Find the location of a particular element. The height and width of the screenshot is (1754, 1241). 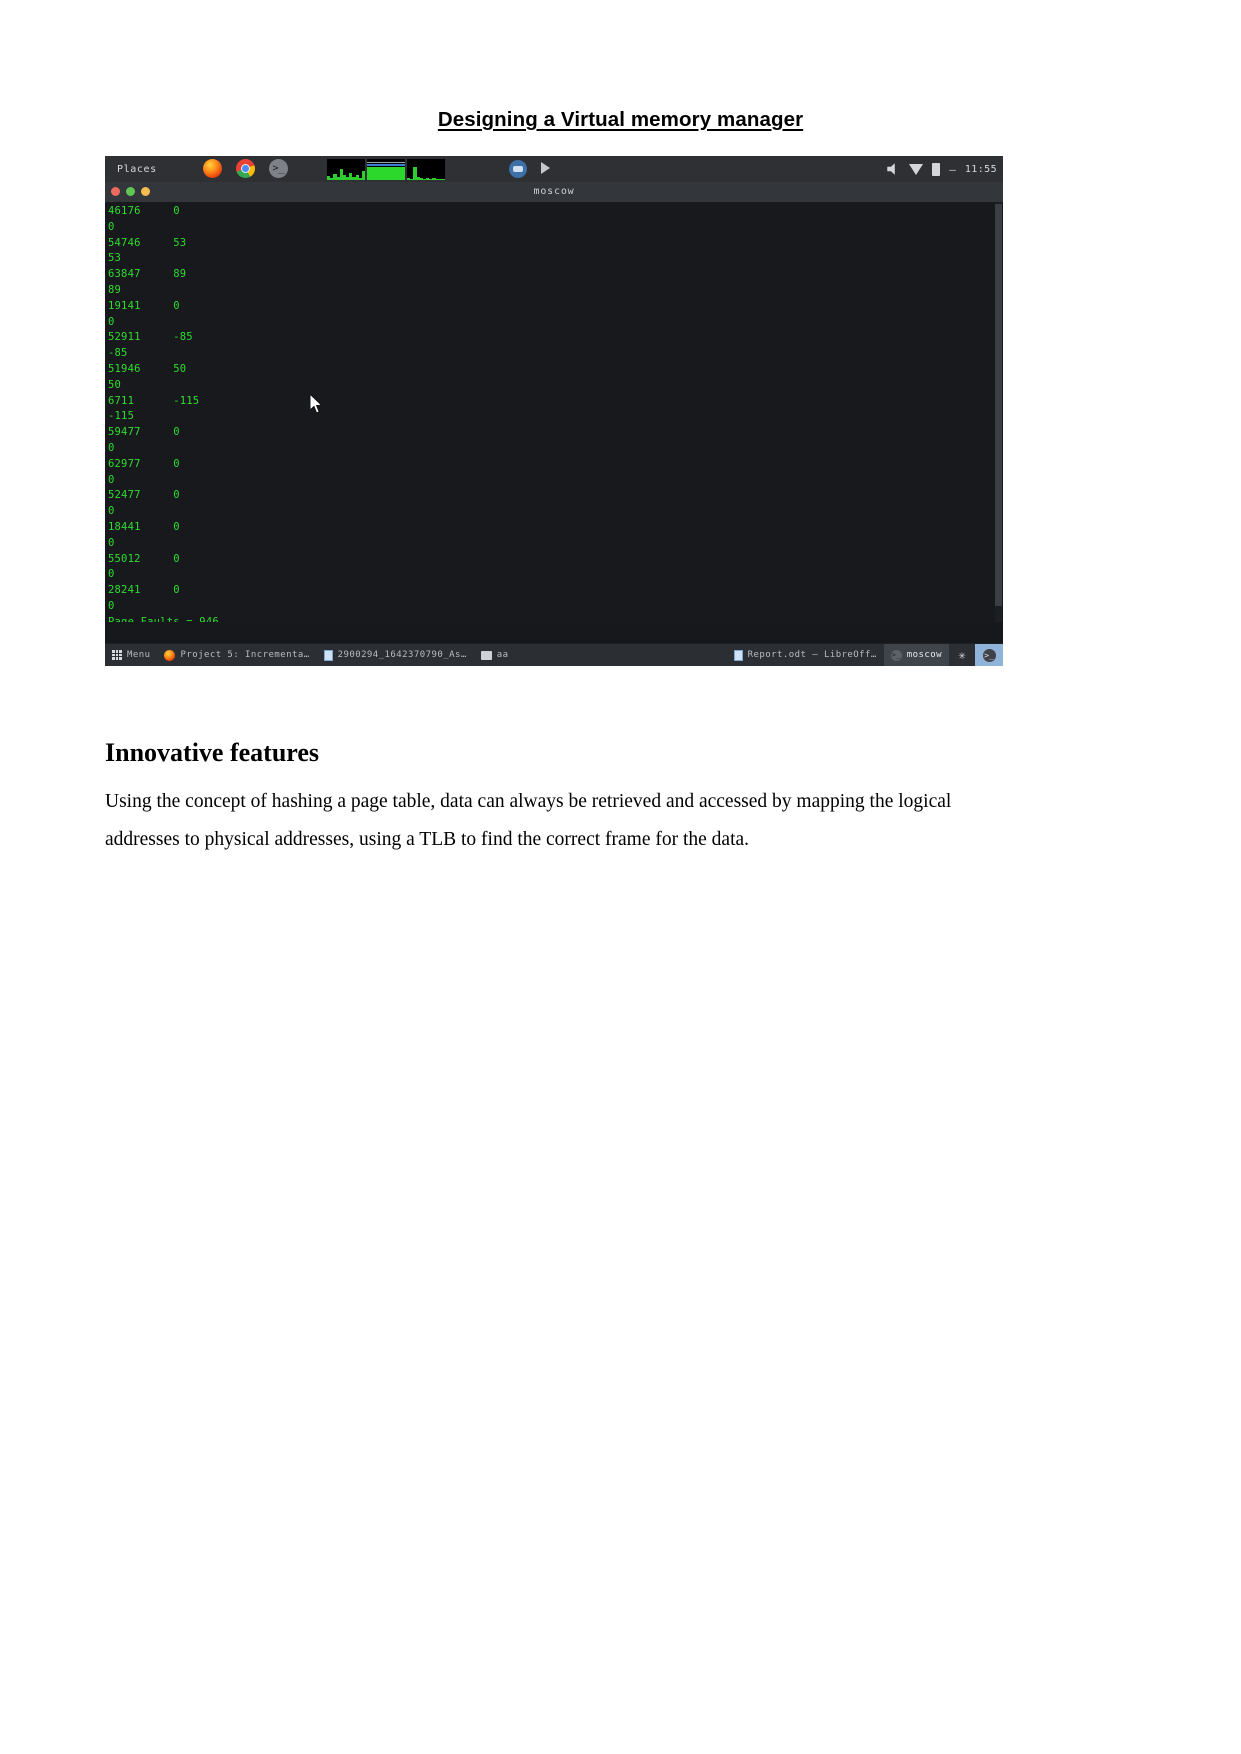

taskbar-item-moscow: >_ moscow is located at coordinates (916, 655).